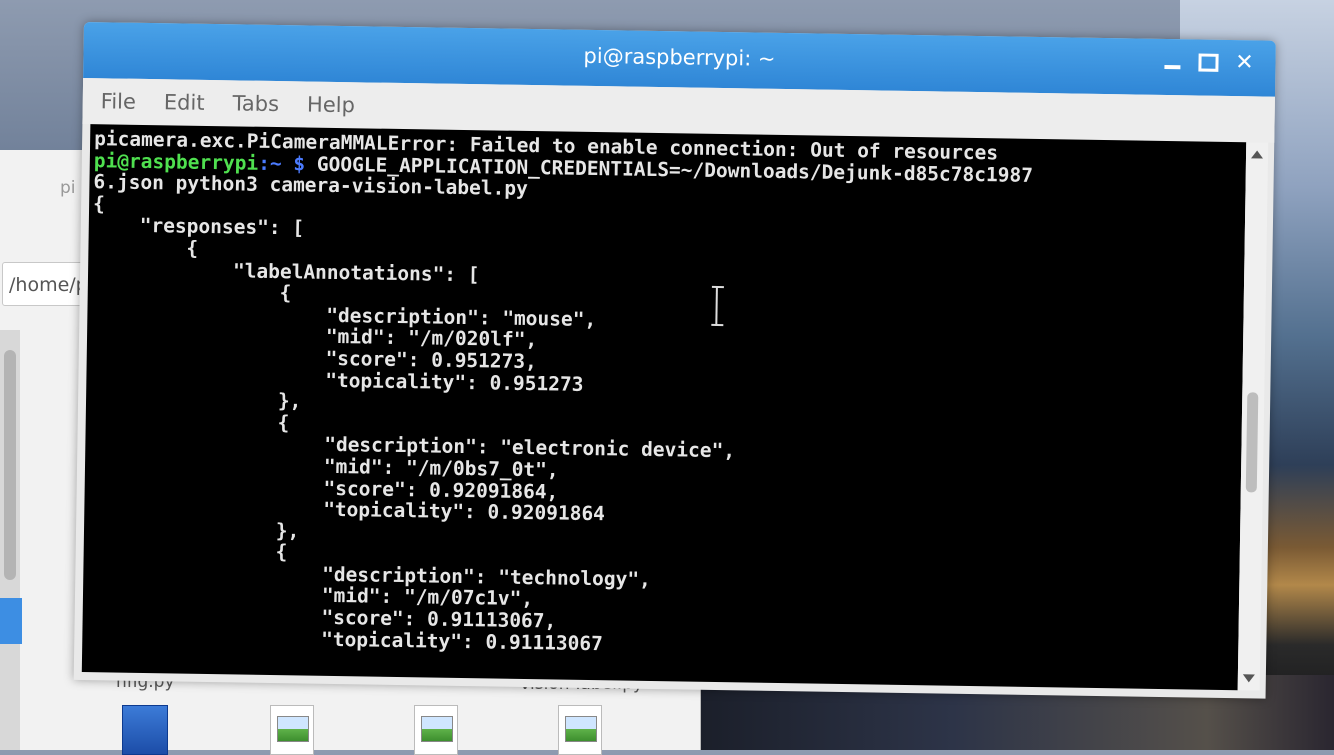 The height and width of the screenshot is (755, 1334). What do you see at coordinates (119, 101) in the screenshot?
I see `menu-file: File` at bounding box center [119, 101].